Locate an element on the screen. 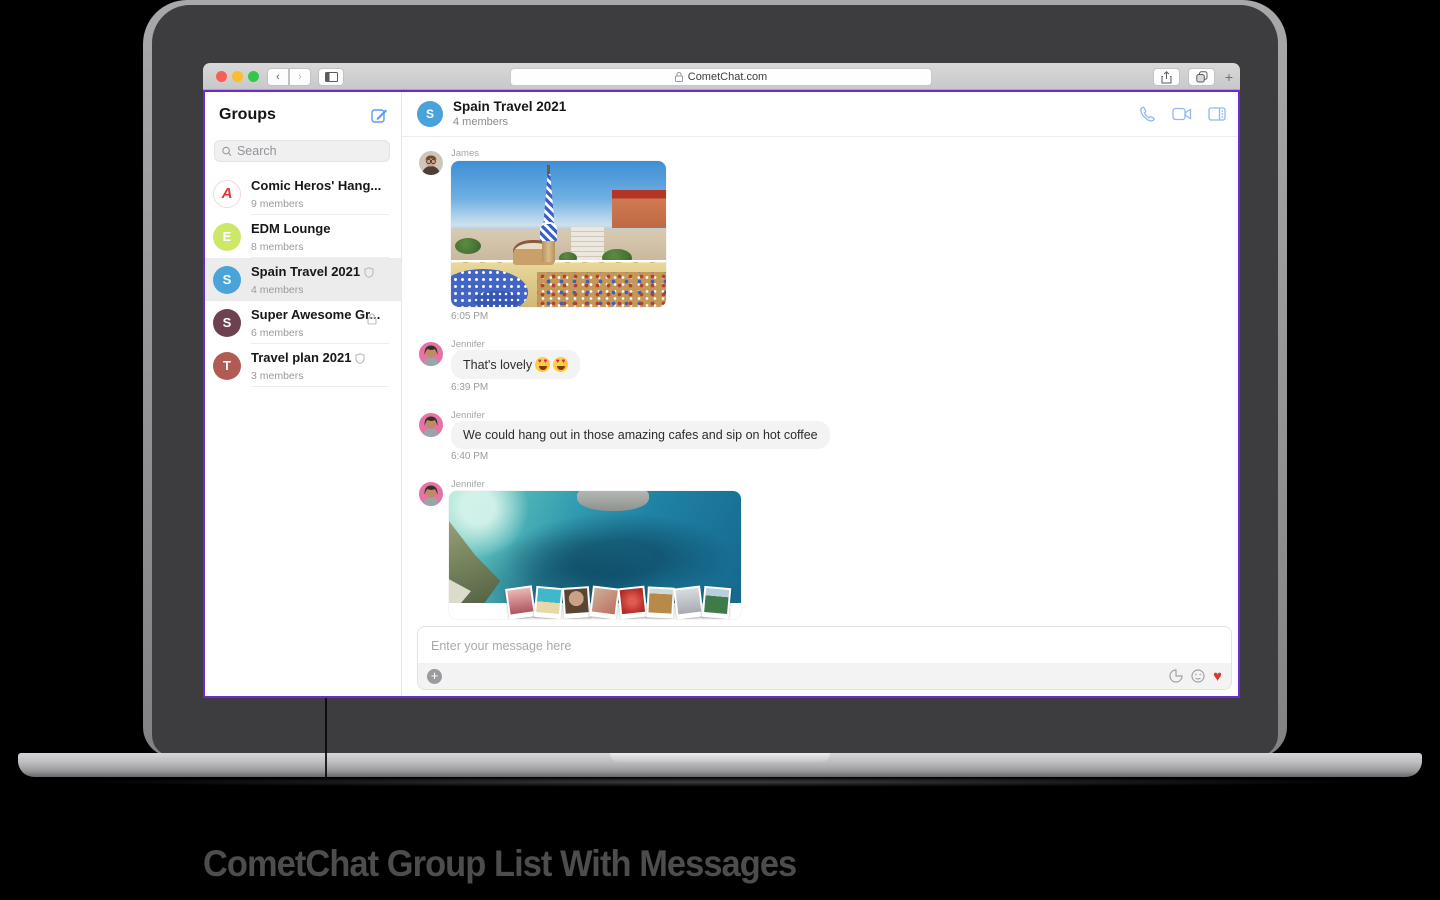 This screenshot has height=900, width=1440. sticker-button is located at coordinates (1176, 676).